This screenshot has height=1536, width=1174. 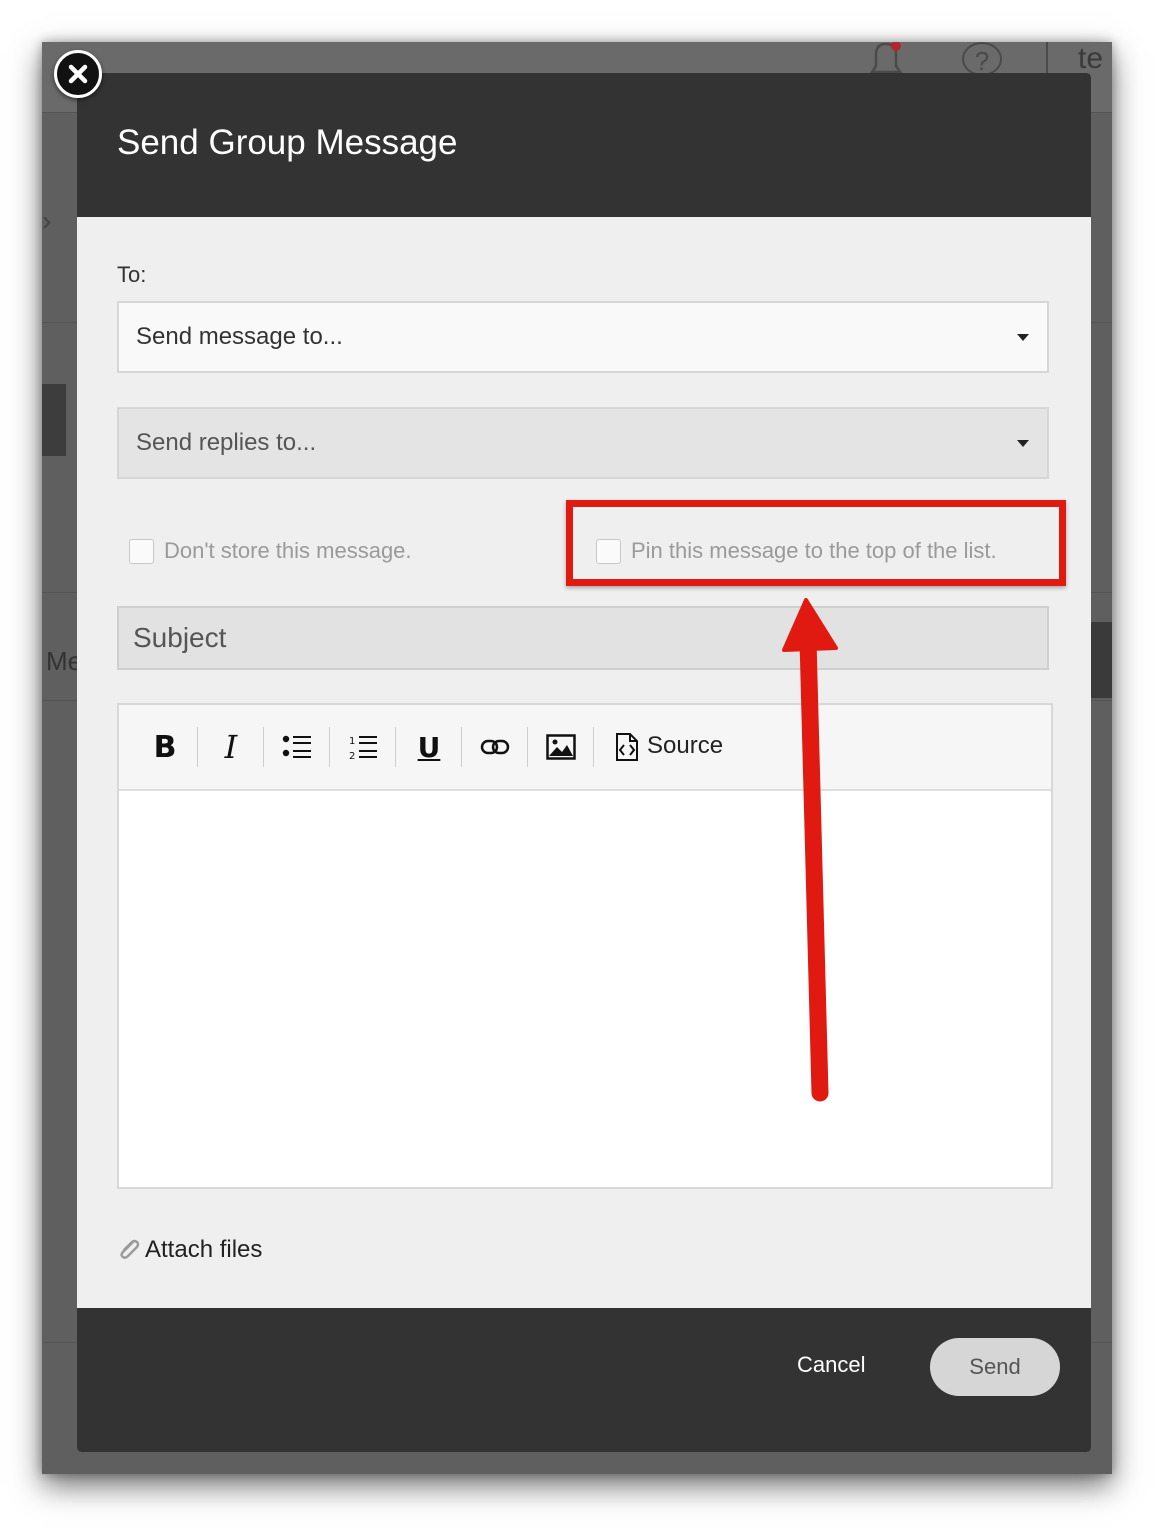 I want to click on link-icon, so click(x=495, y=747).